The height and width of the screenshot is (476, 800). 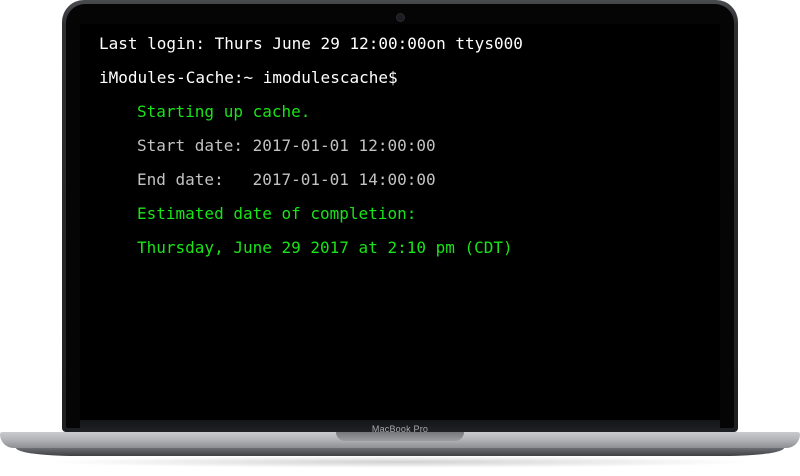 What do you see at coordinates (400, 436) in the screenshot?
I see `lid-opening-notch` at bounding box center [400, 436].